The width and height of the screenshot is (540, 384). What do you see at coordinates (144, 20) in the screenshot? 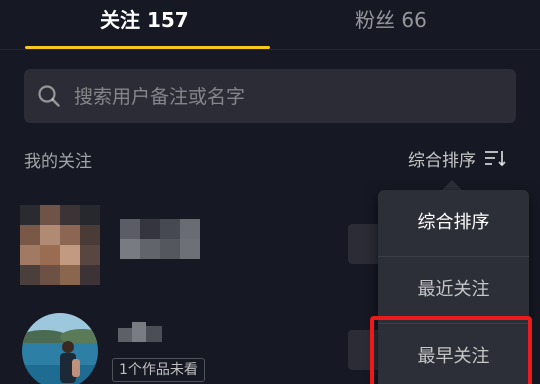
I see `tab-following: 关注 157` at bounding box center [144, 20].